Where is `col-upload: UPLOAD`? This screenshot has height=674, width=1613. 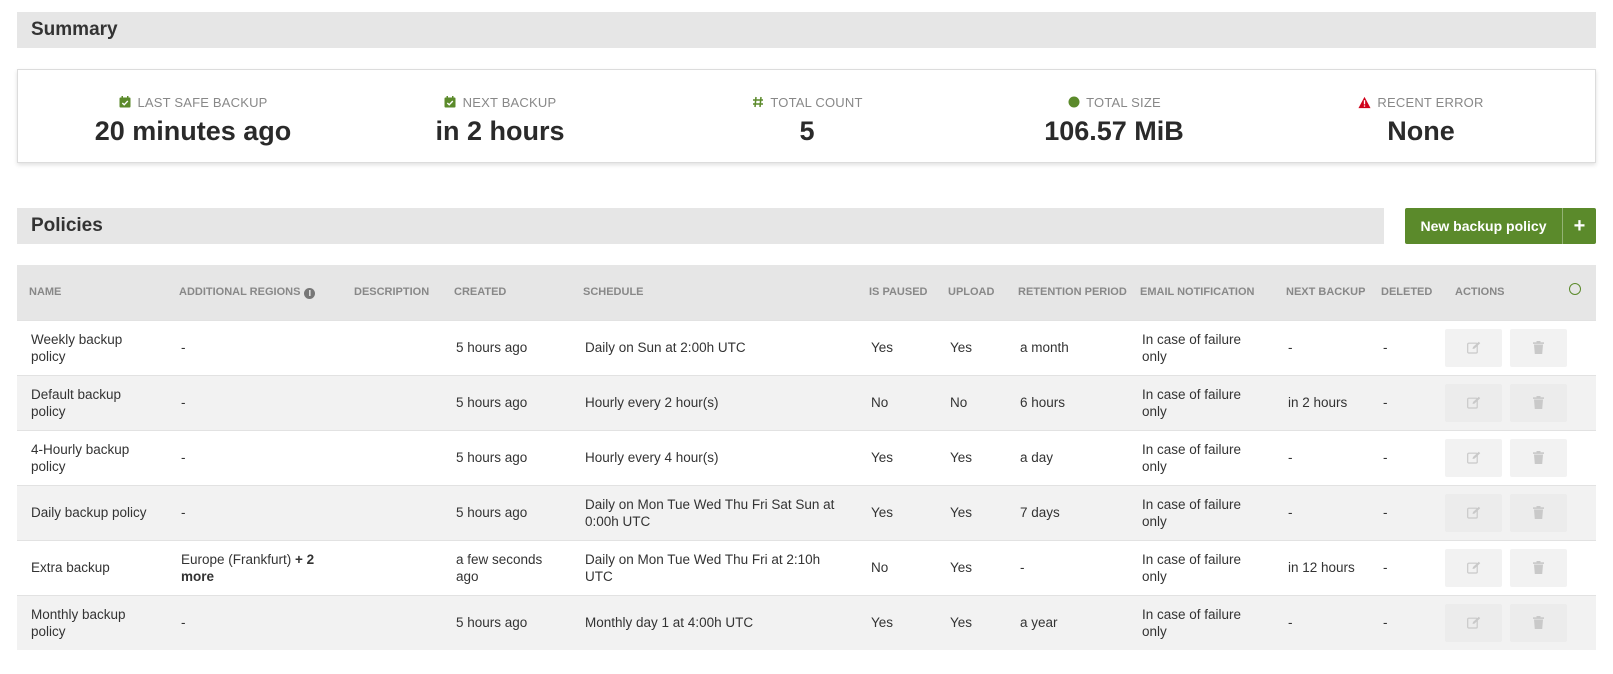
col-upload: UPLOAD is located at coordinates (971, 292).